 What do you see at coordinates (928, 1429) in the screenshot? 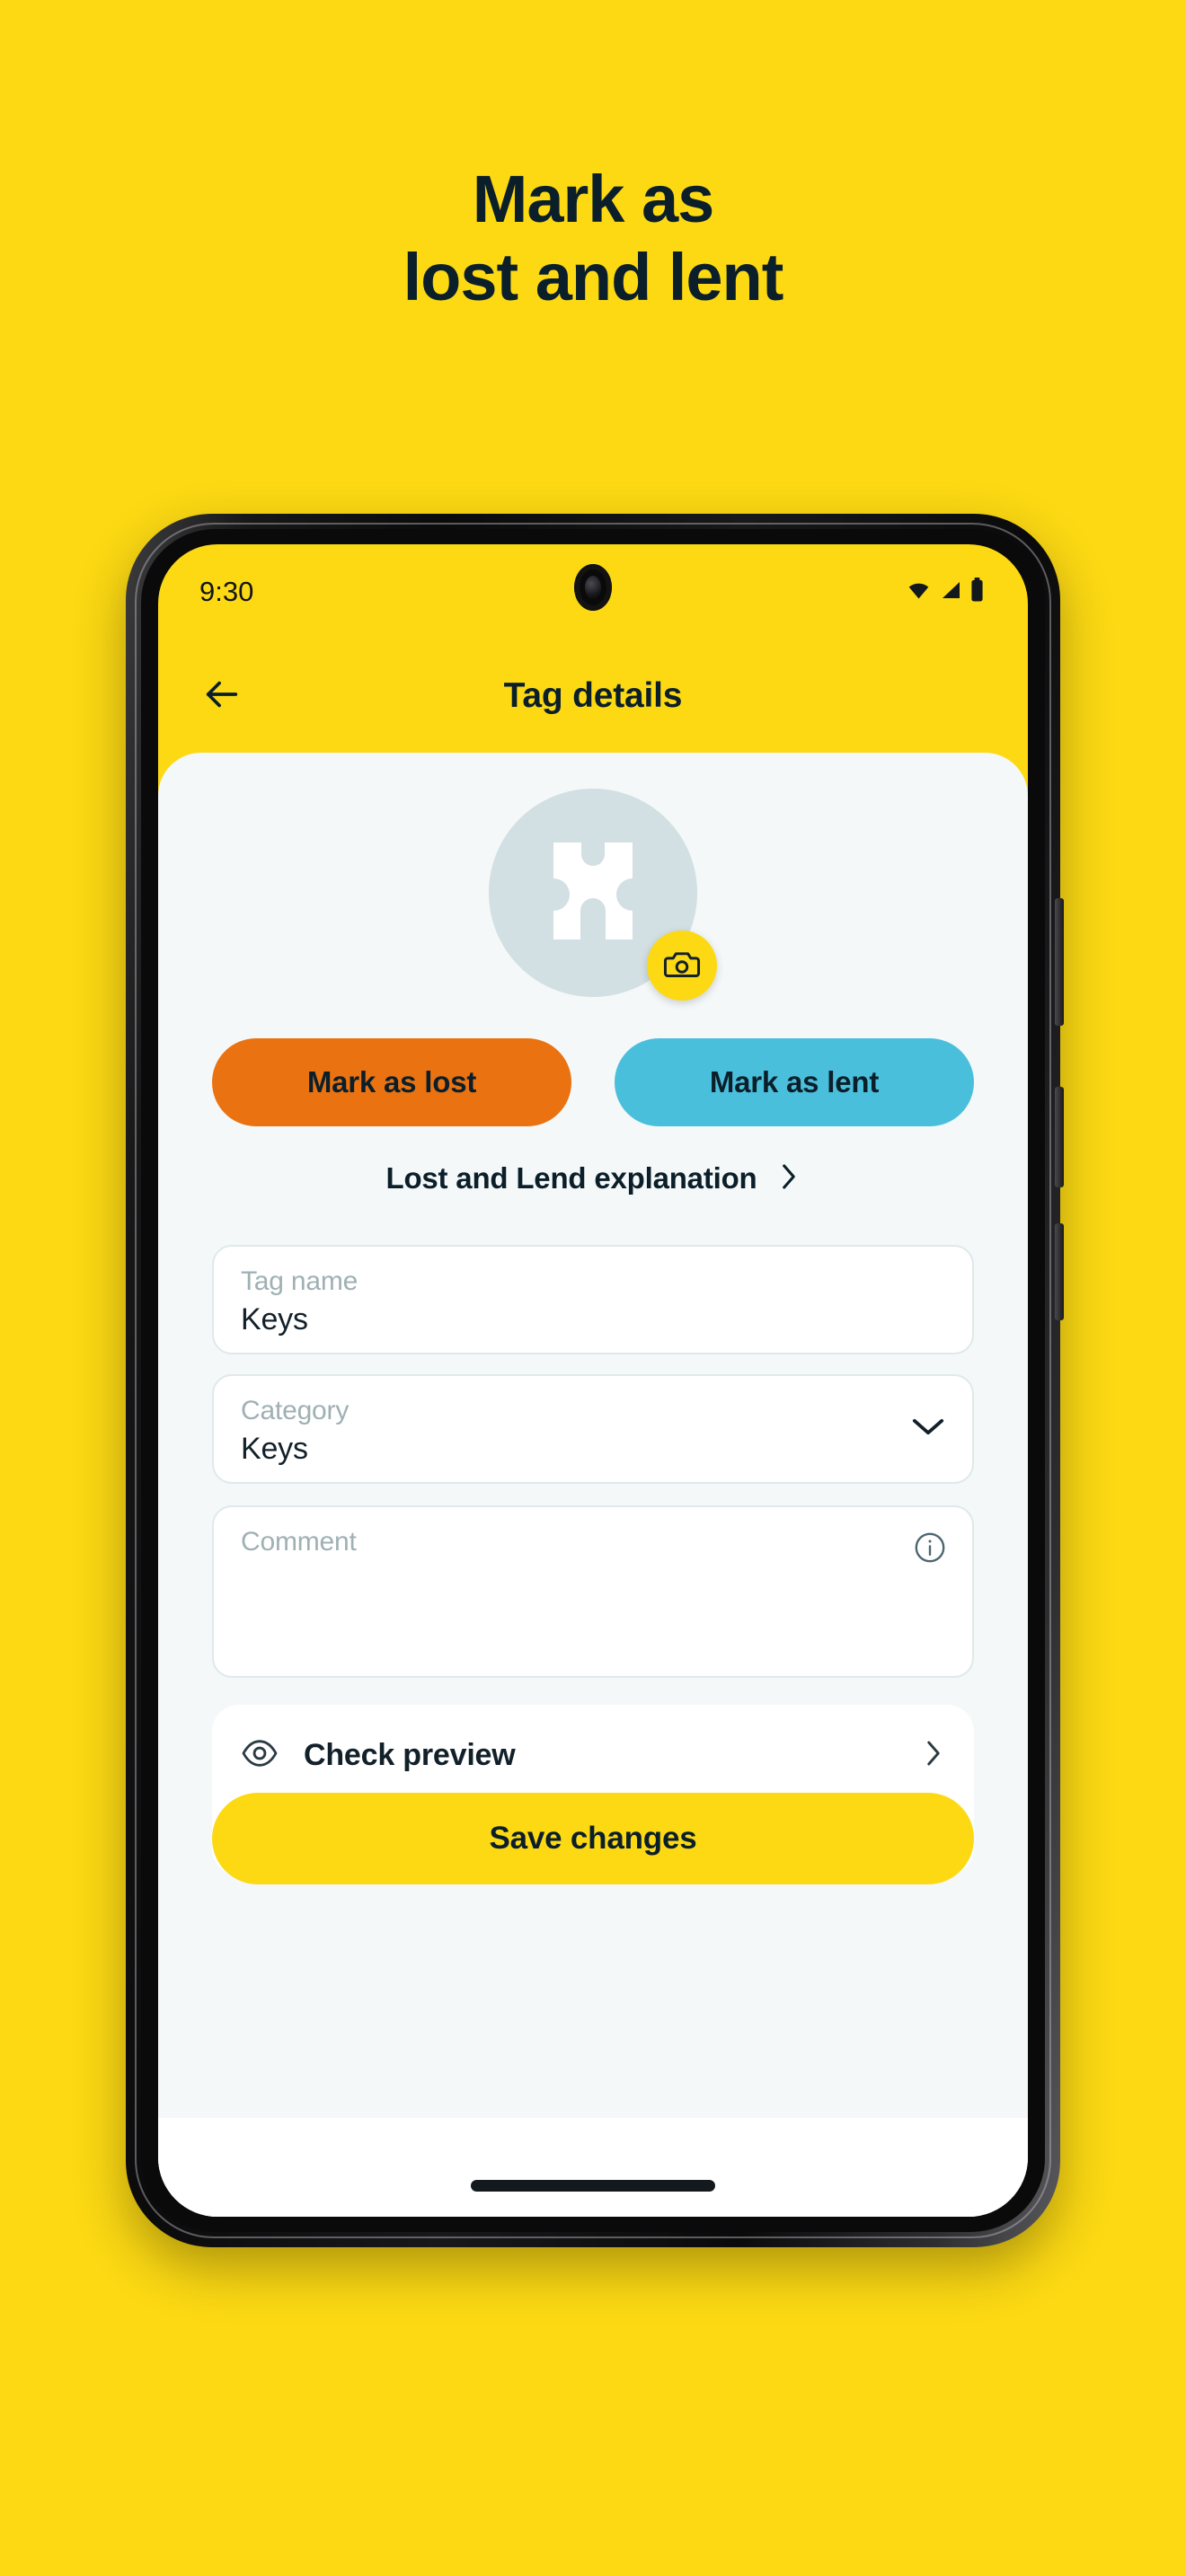
I see `chevron-down-icon` at bounding box center [928, 1429].